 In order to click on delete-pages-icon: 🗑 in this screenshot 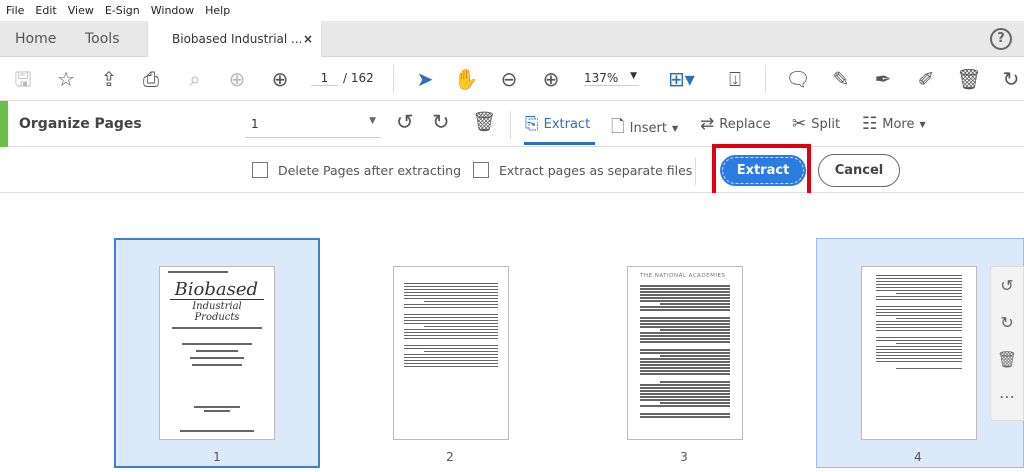, I will do `click(484, 121)`.